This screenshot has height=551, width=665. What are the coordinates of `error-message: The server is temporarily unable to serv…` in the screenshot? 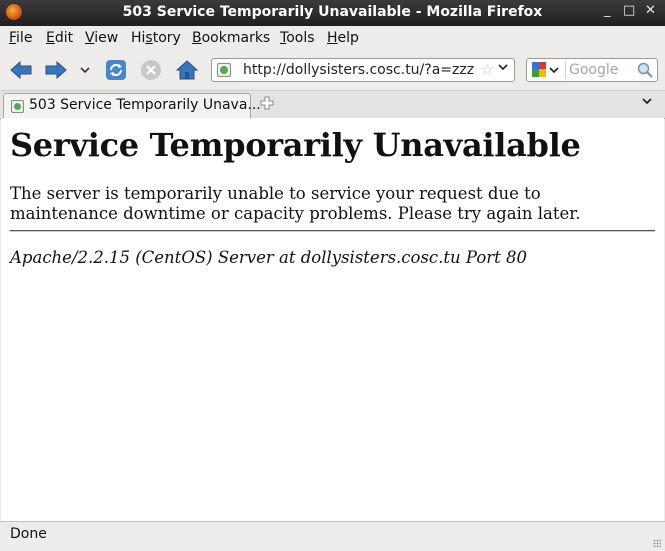 It's located at (295, 203).